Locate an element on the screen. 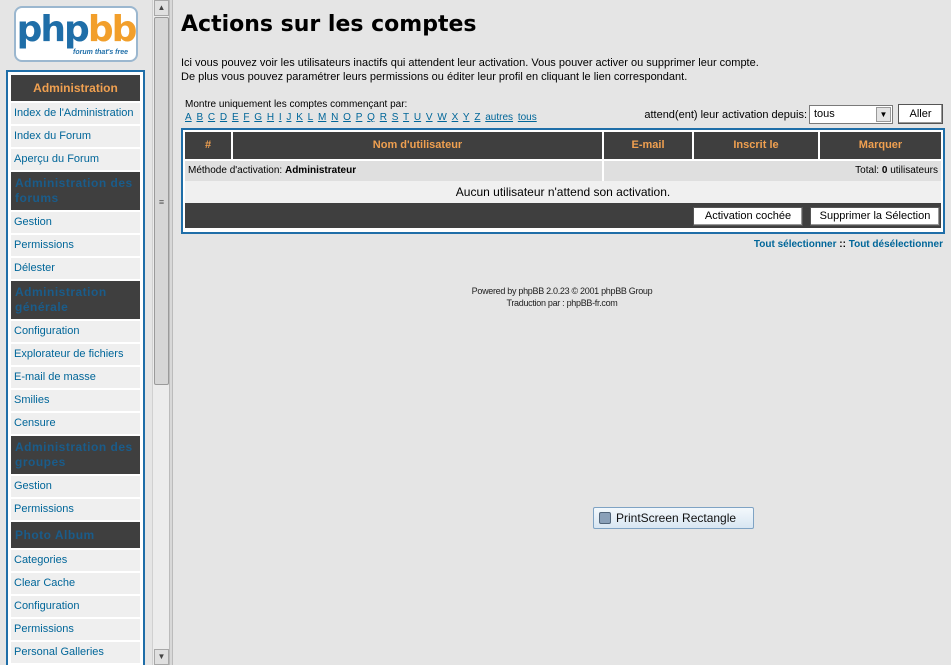 The image size is (951, 665). letter-link-s: S is located at coordinates (395, 117).